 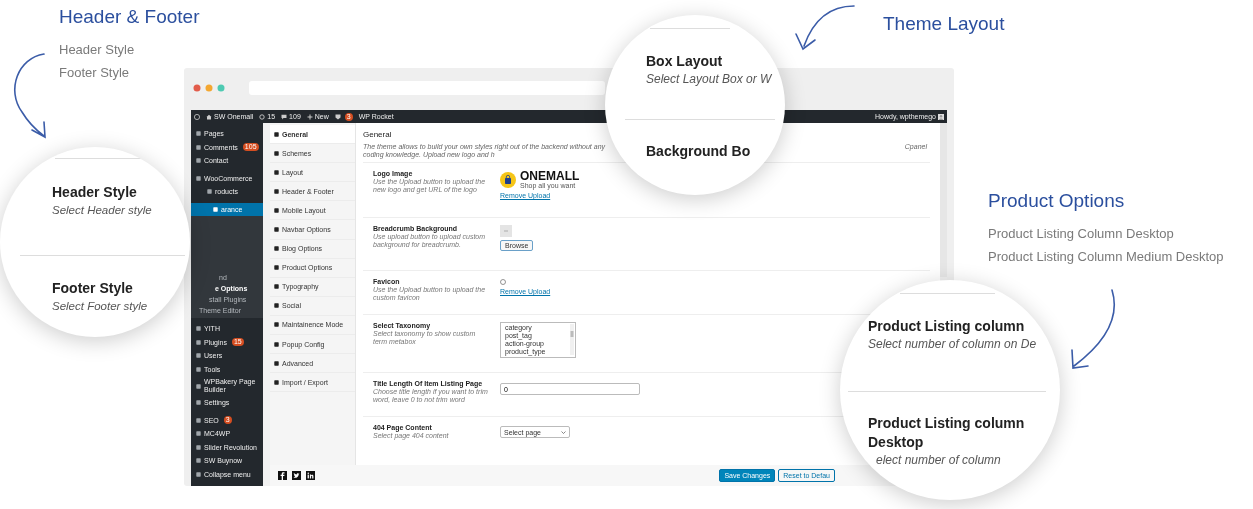 What do you see at coordinates (97, 50) in the screenshot?
I see `feature-label: Header Style` at bounding box center [97, 50].